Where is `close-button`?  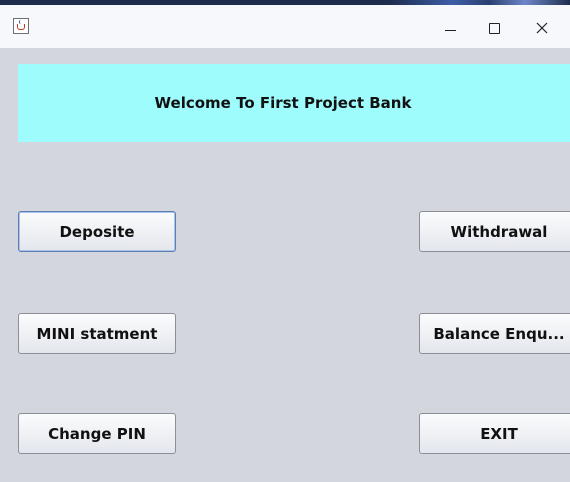
close-button is located at coordinates (542, 28).